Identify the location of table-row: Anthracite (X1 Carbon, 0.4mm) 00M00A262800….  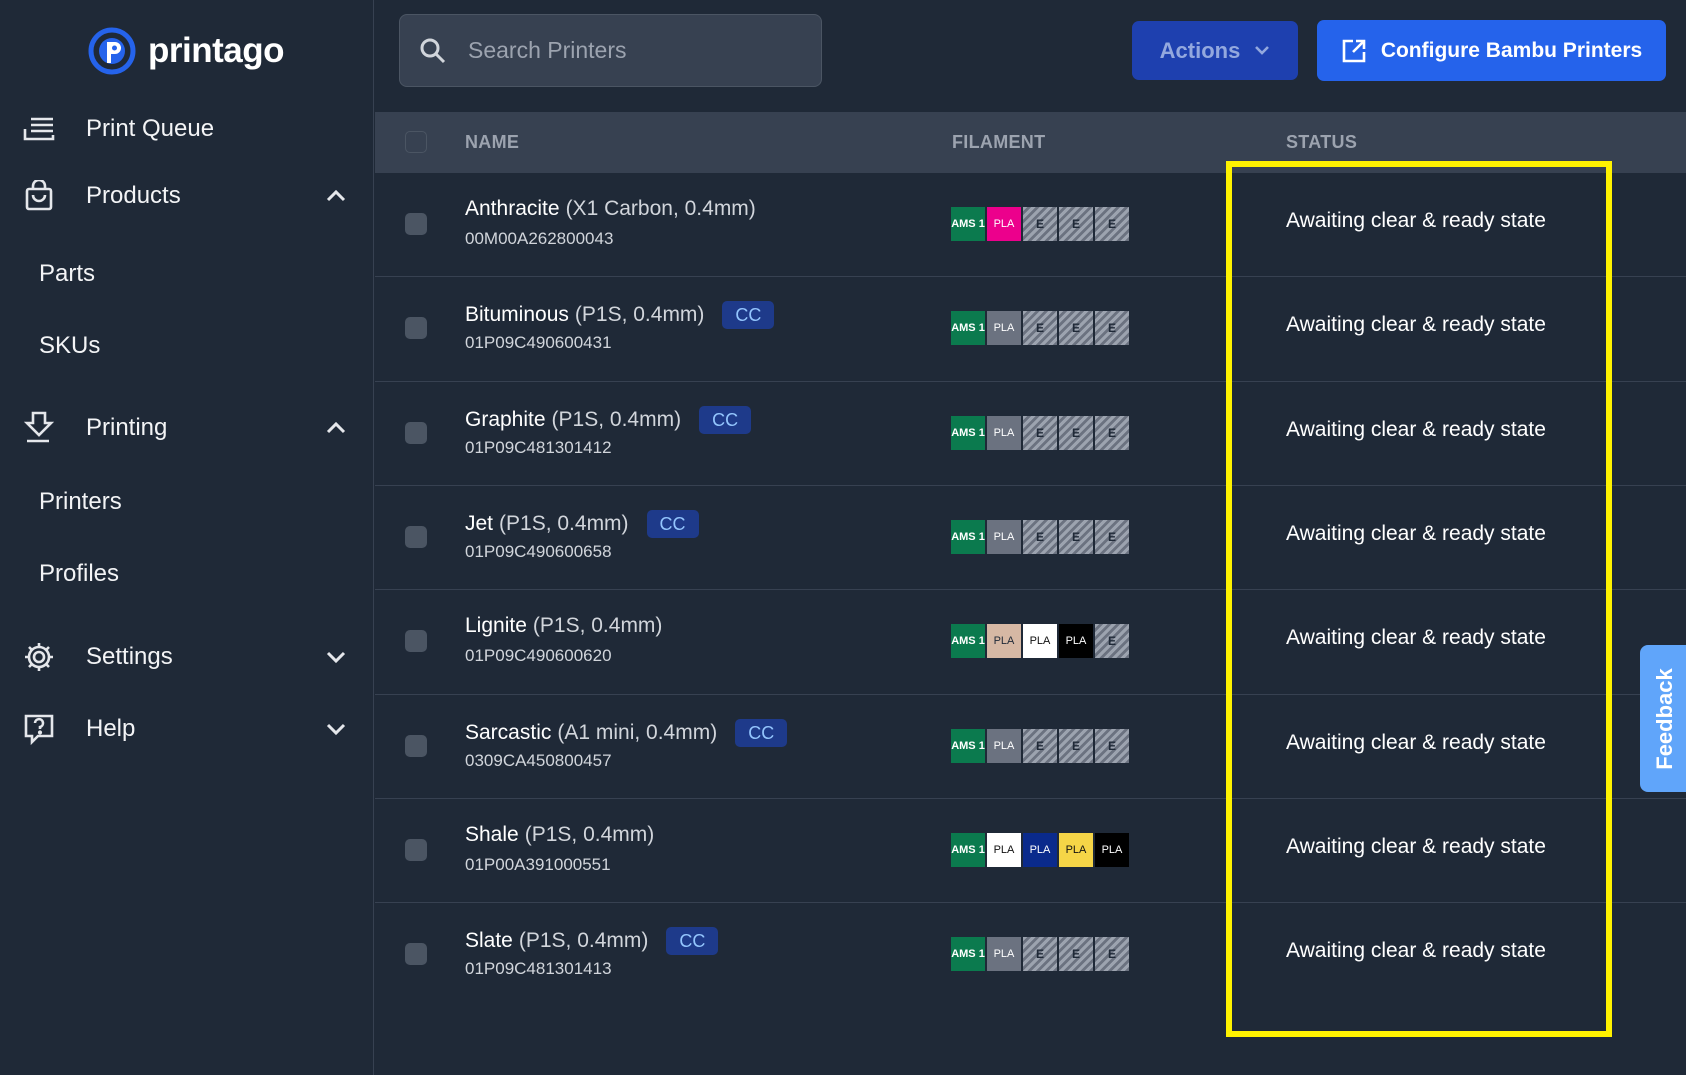
(1030, 224).